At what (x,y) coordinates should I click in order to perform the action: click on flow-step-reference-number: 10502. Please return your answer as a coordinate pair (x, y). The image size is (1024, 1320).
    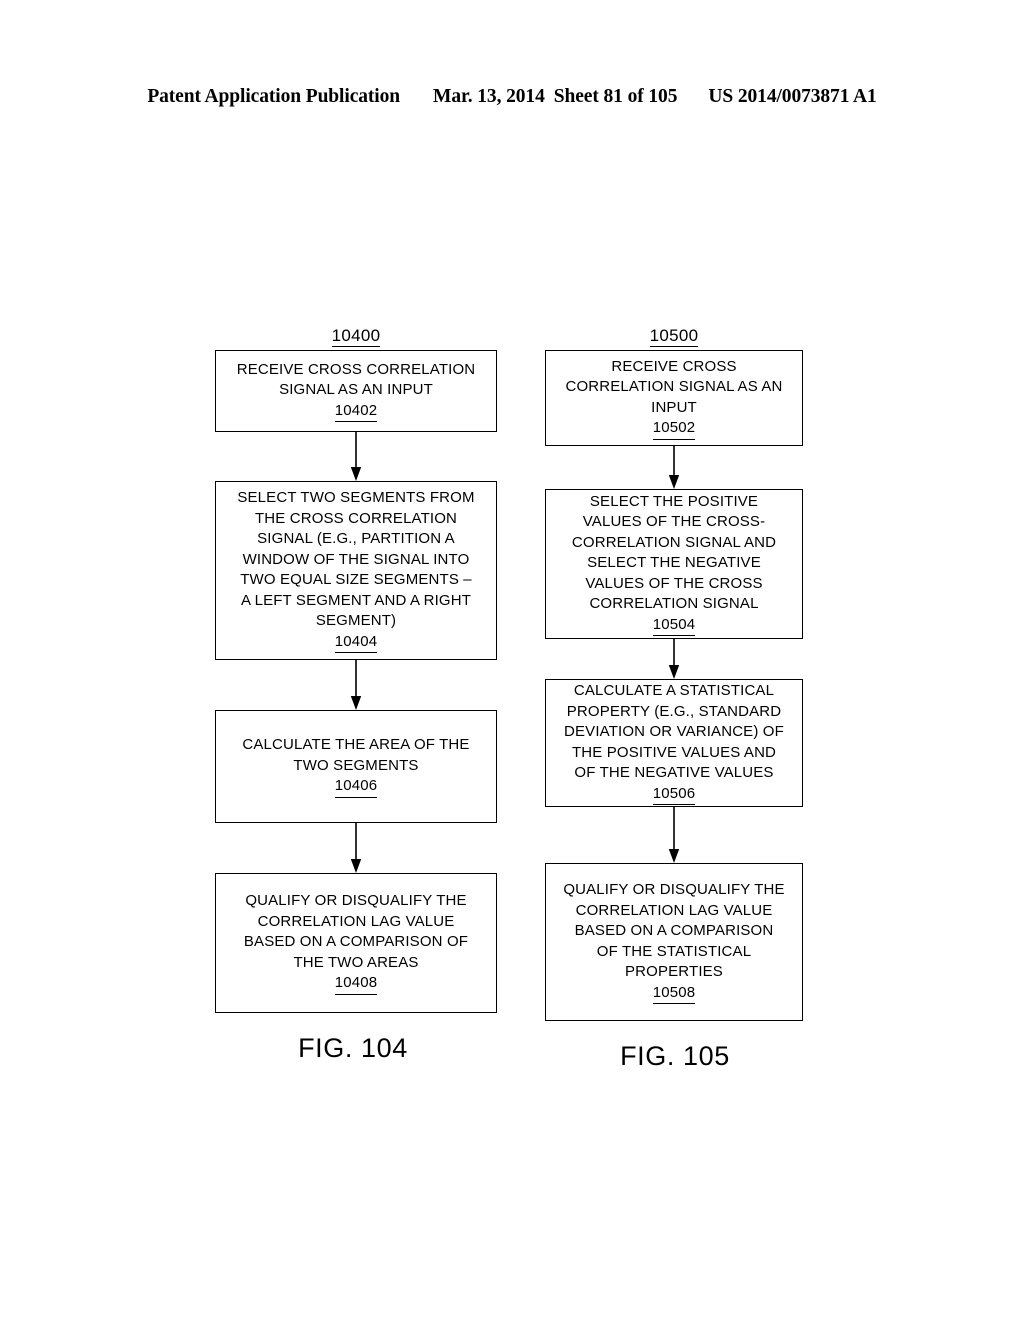
    Looking at the image, I should click on (674, 429).